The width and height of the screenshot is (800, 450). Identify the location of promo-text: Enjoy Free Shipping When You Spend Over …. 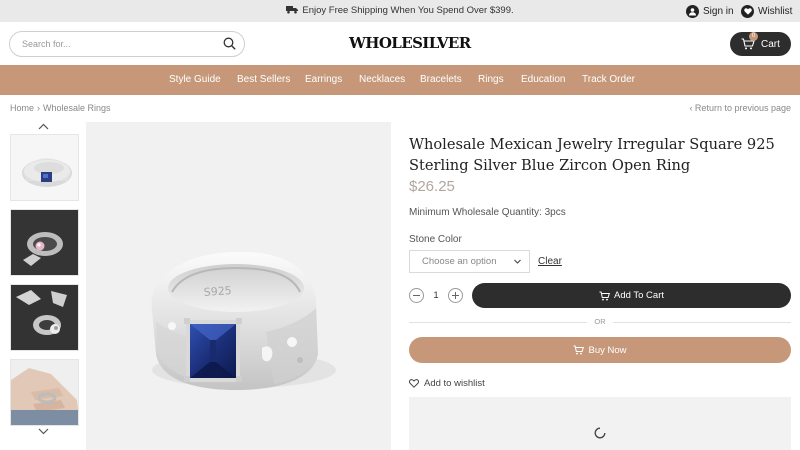
(408, 10).